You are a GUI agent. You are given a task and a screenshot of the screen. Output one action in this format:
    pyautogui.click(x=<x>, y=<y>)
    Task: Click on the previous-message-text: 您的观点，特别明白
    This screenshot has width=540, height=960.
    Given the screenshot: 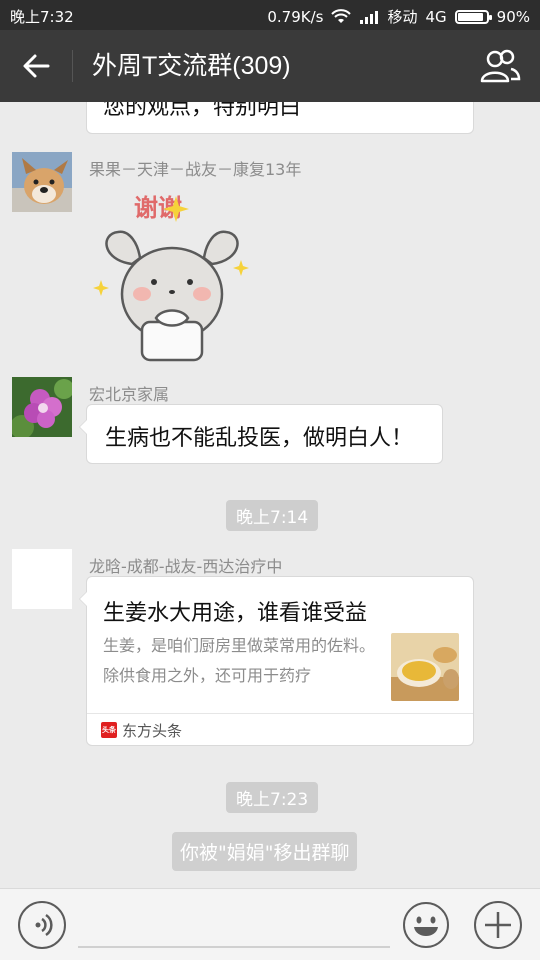 What is the action you would take?
    pyautogui.click(x=202, y=111)
    